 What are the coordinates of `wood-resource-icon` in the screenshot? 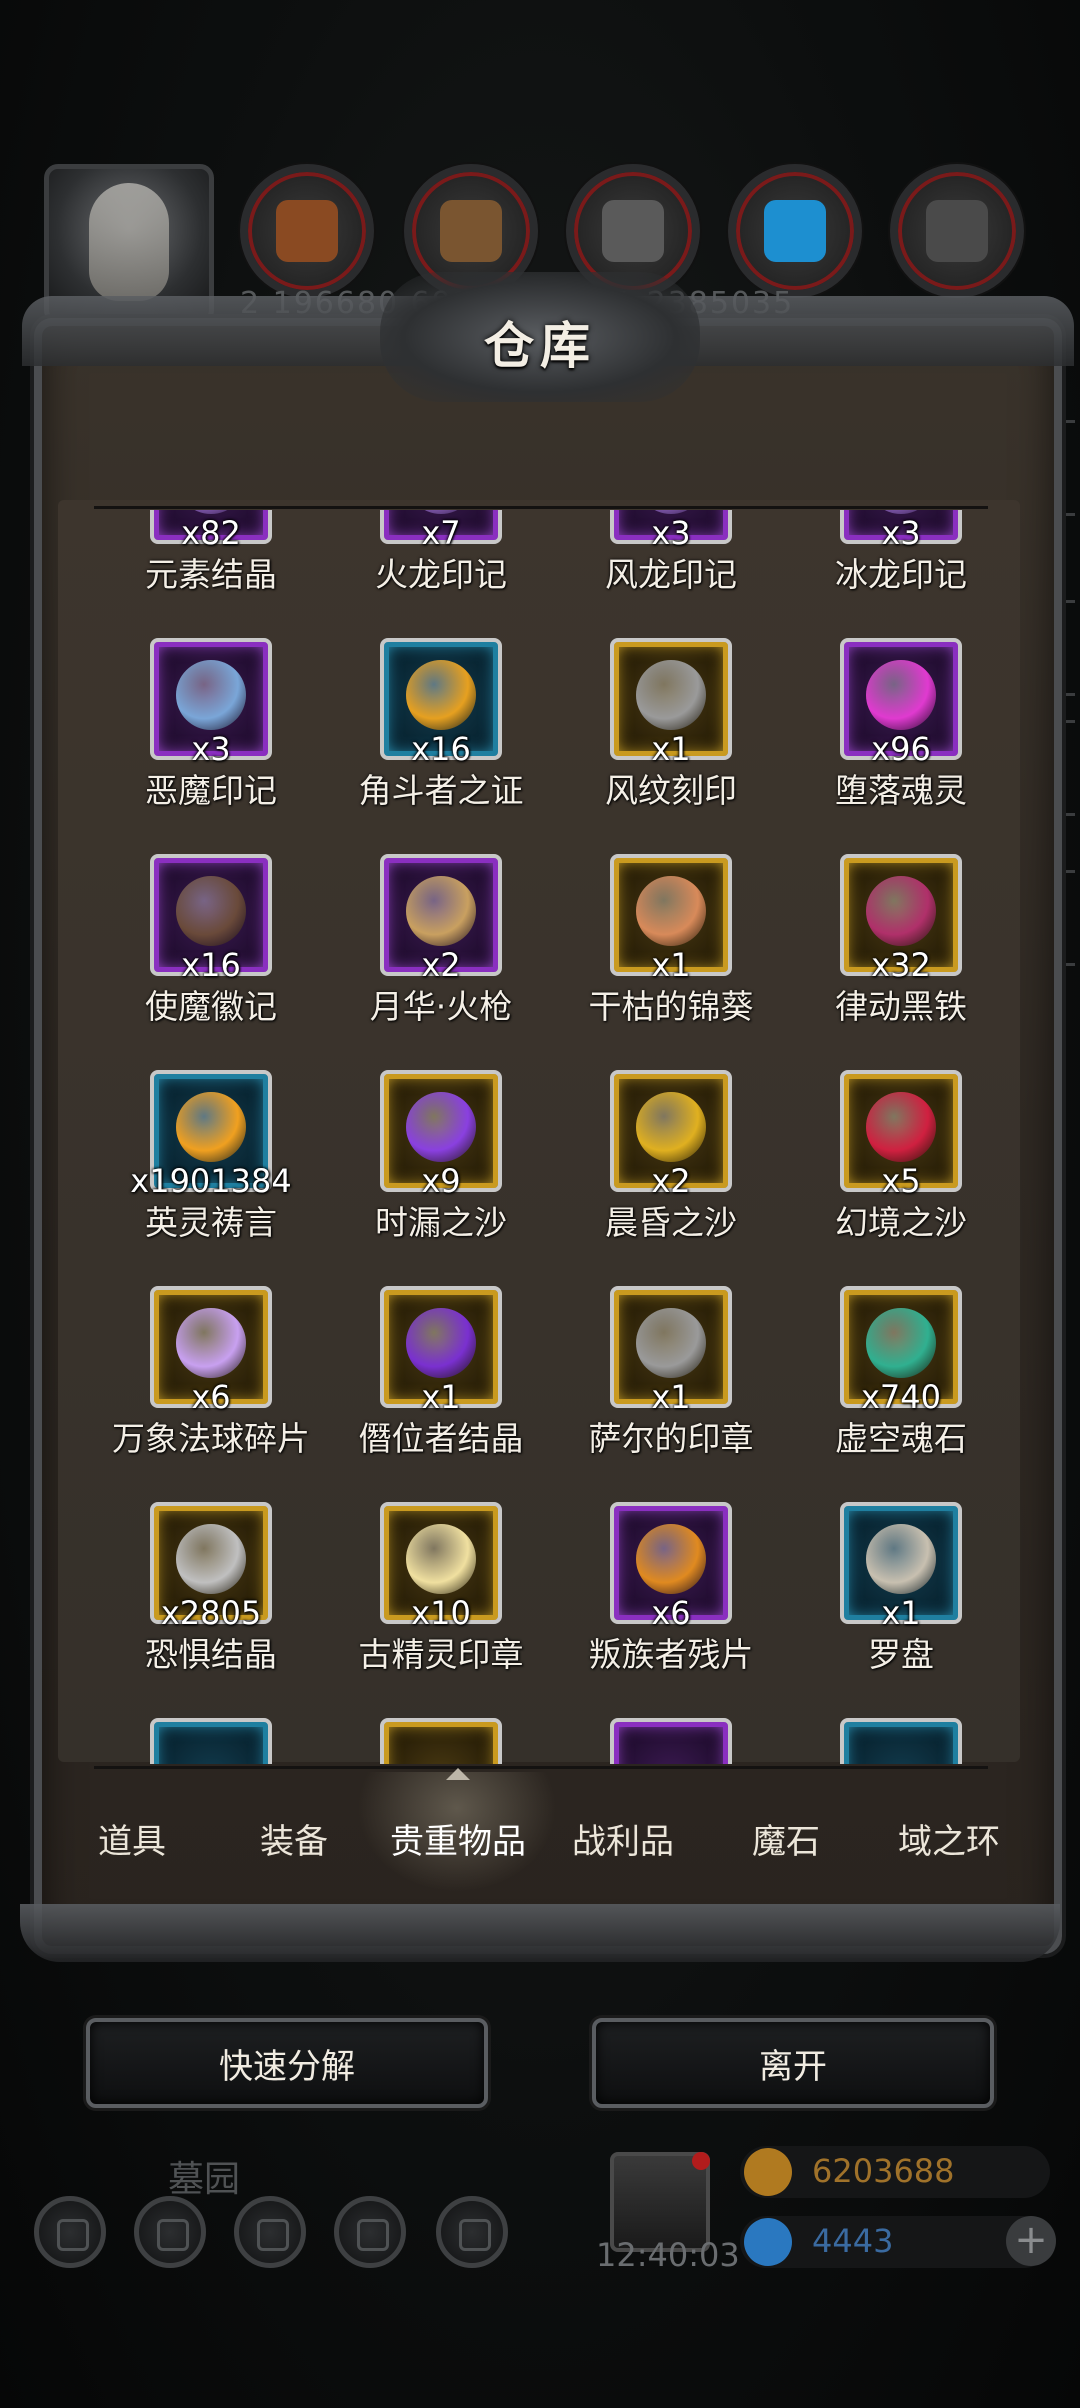 It's located at (307, 231).